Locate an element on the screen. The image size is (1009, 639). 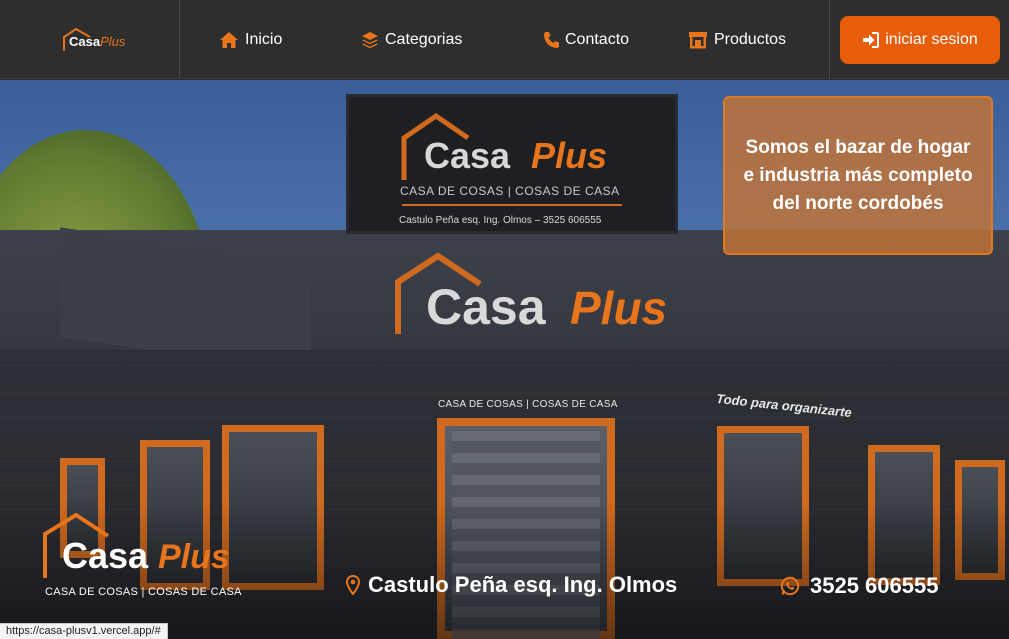
phone-icon is located at coordinates (551, 40).